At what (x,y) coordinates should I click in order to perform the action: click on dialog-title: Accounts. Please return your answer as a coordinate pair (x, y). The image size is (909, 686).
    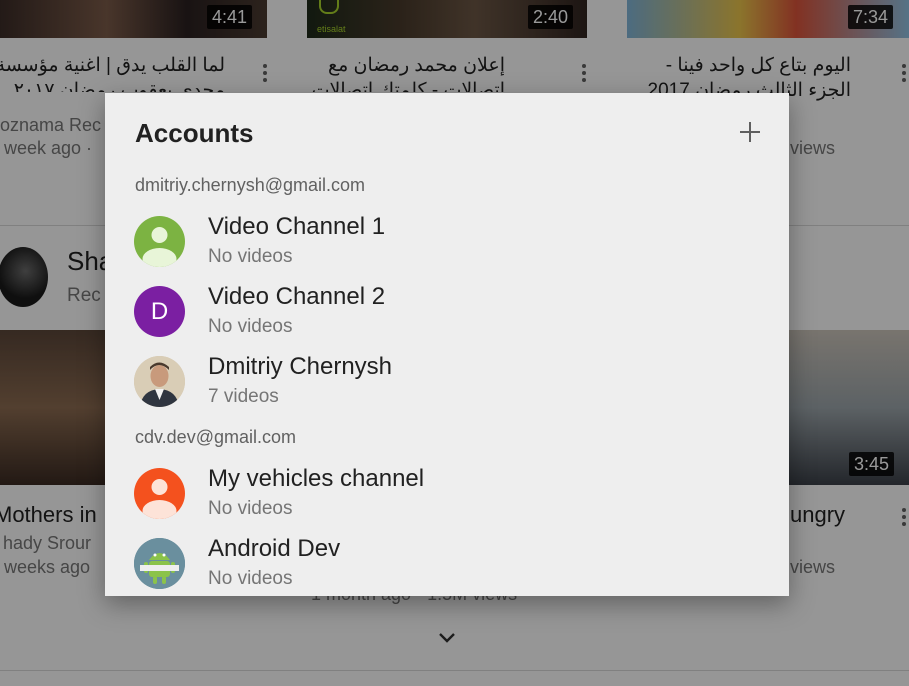
    Looking at the image, I should click on (194, 133).